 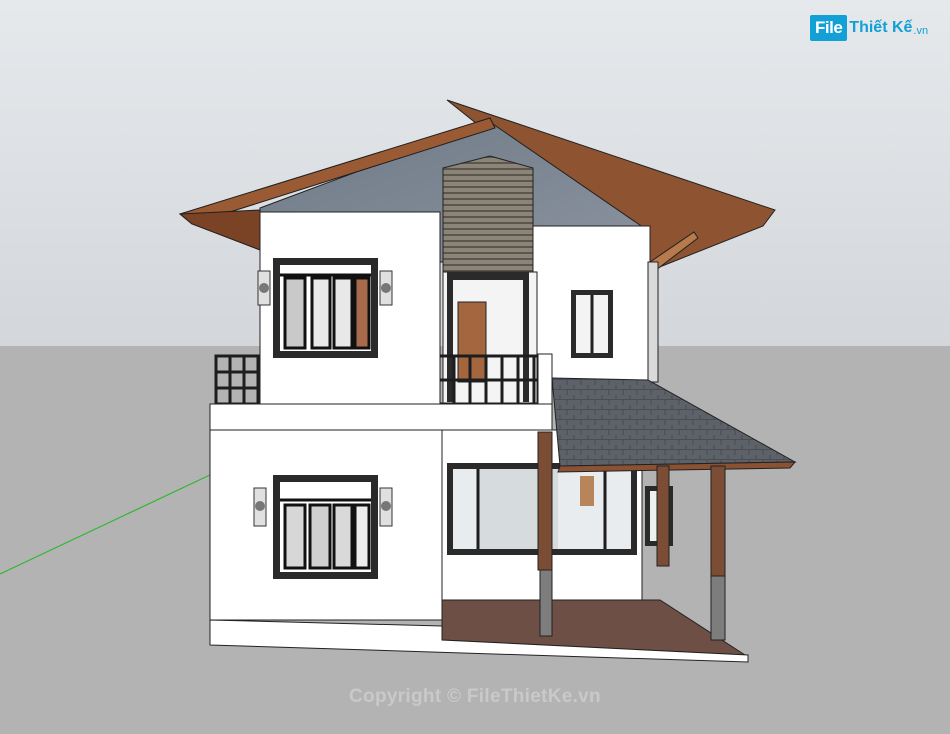 I want to click on logo-part-vn: .vn, so click(x=921, y=31).